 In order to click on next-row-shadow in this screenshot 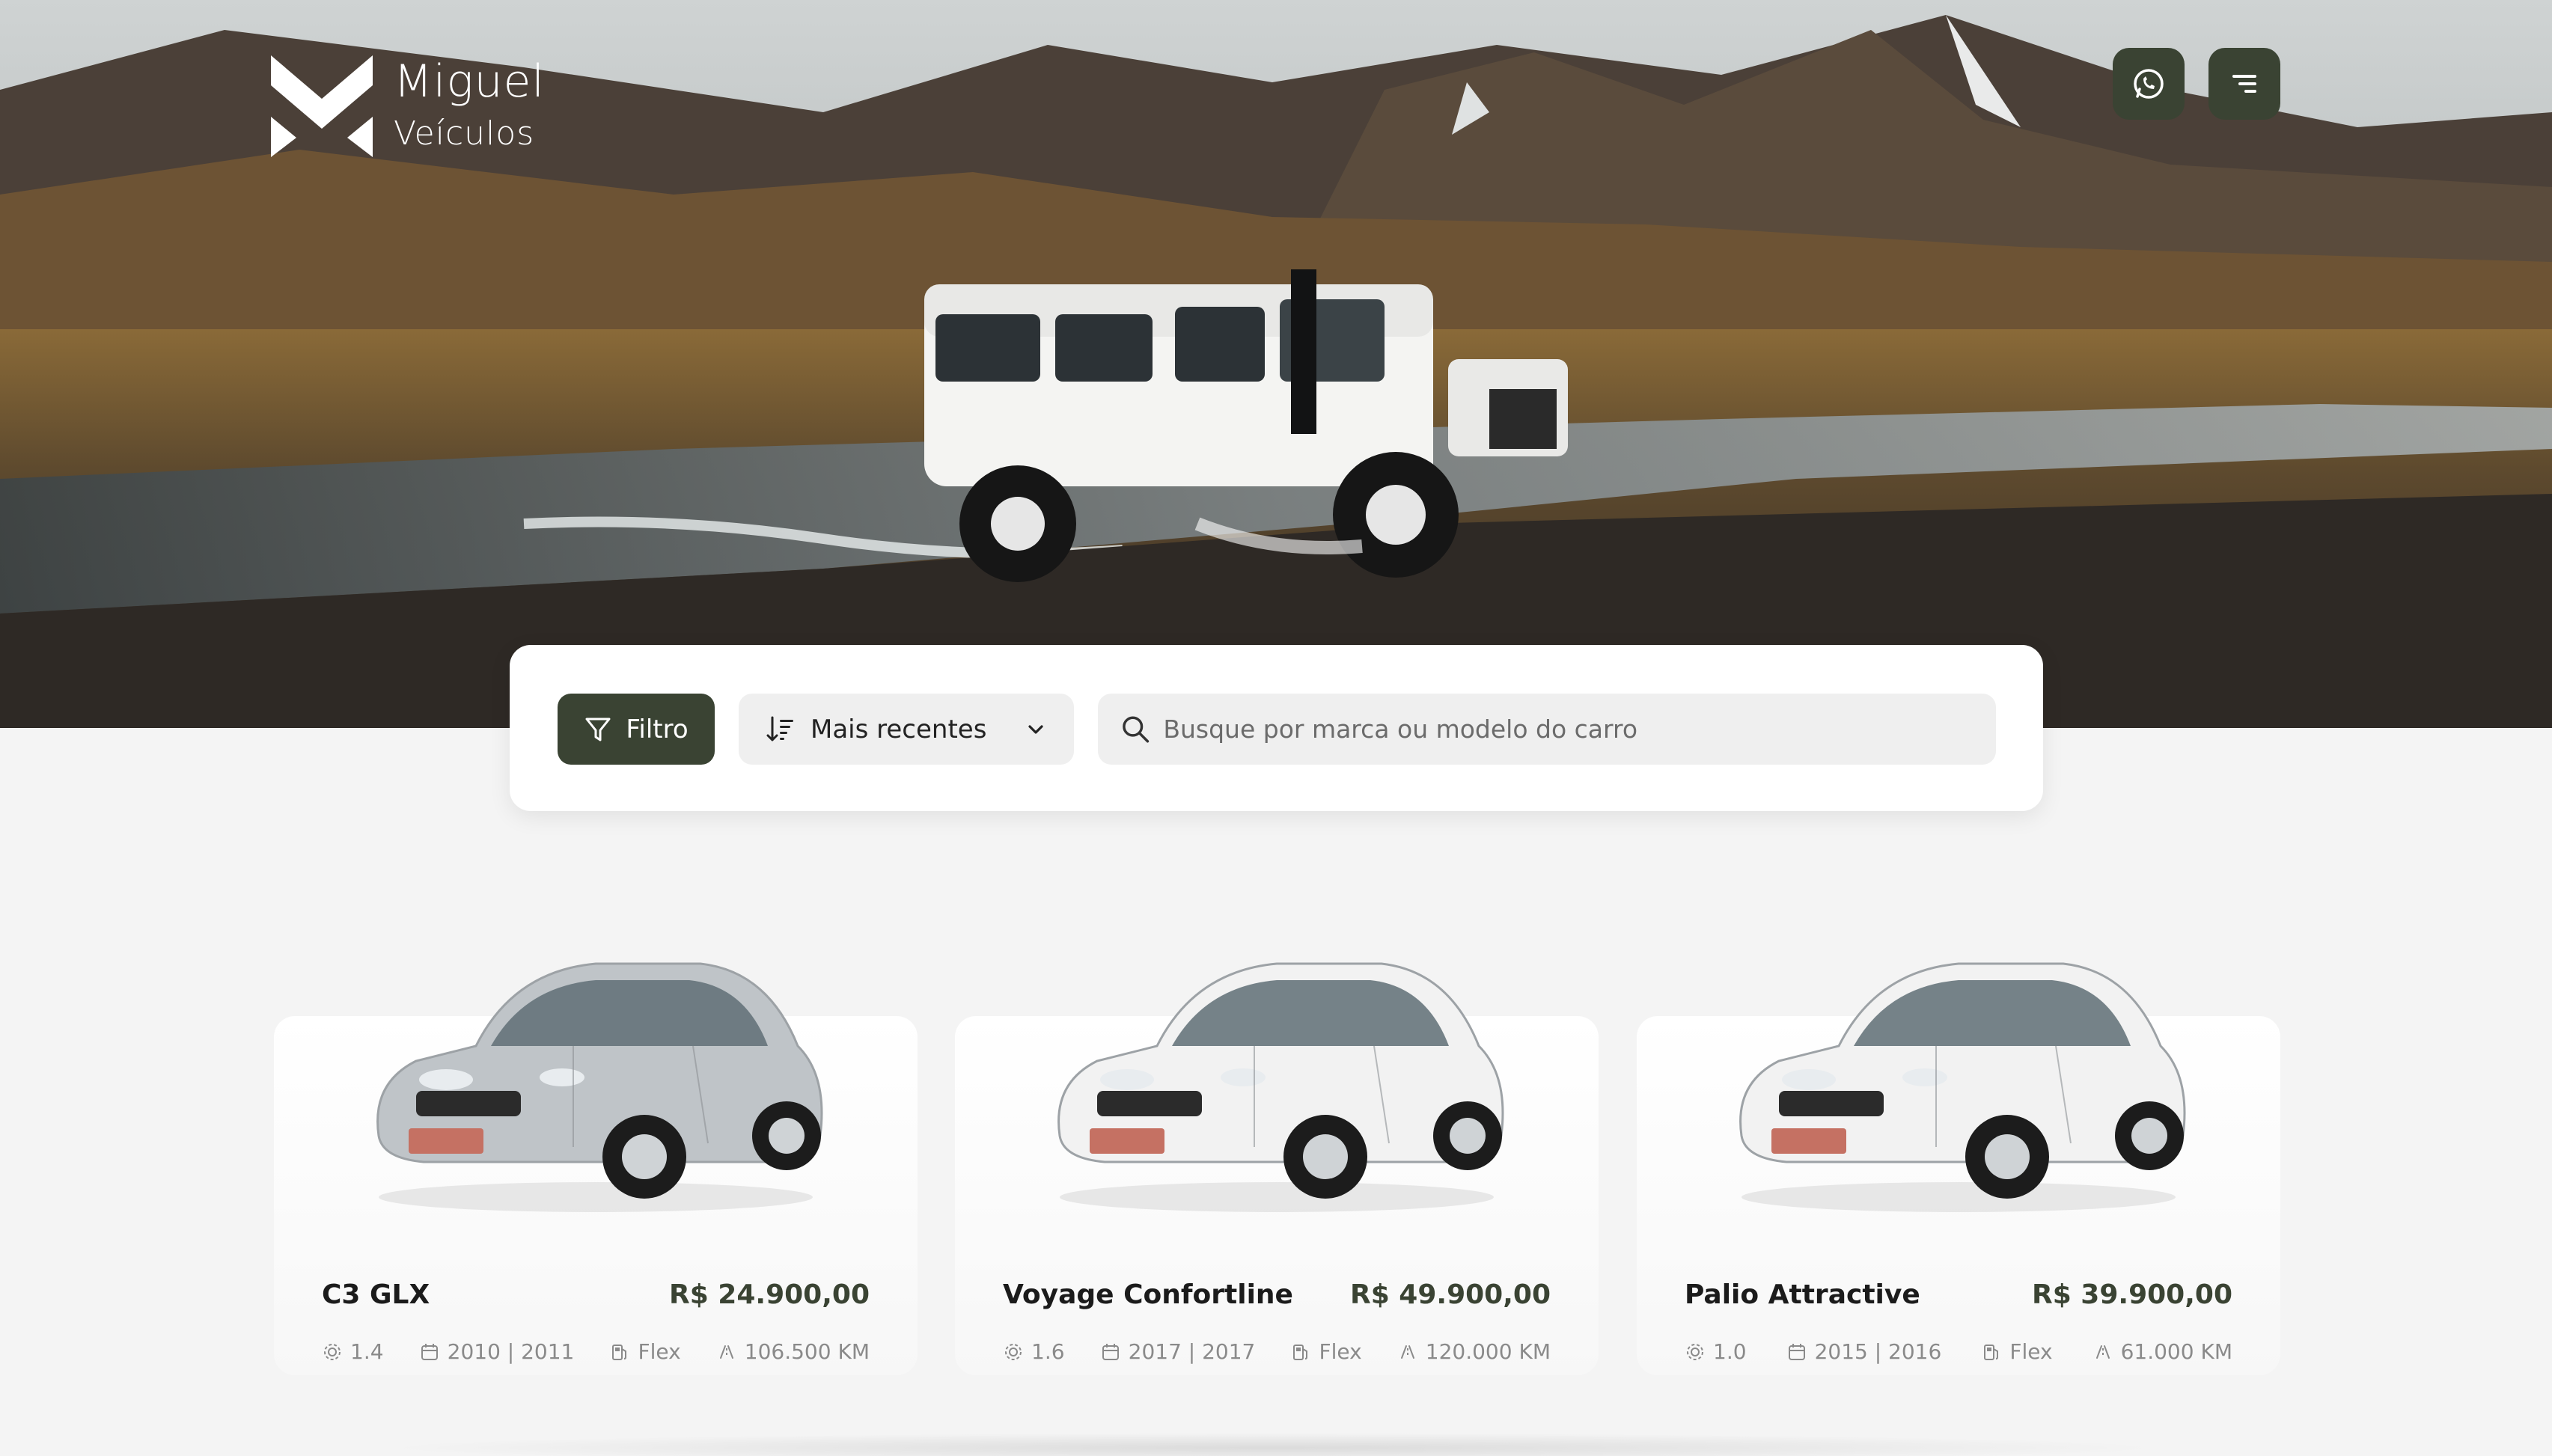, I will do `click(1272, 1444)`.